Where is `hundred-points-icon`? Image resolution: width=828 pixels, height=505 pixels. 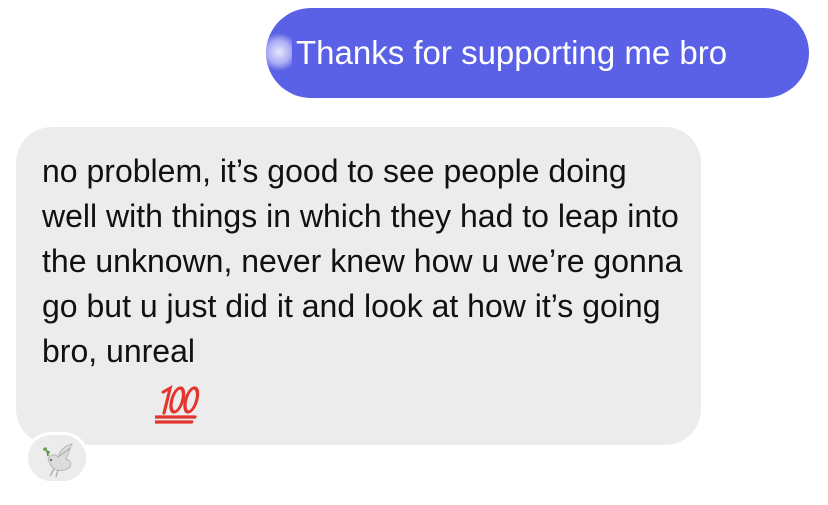
hundred-points-icon is located at coordinates (177, 404).